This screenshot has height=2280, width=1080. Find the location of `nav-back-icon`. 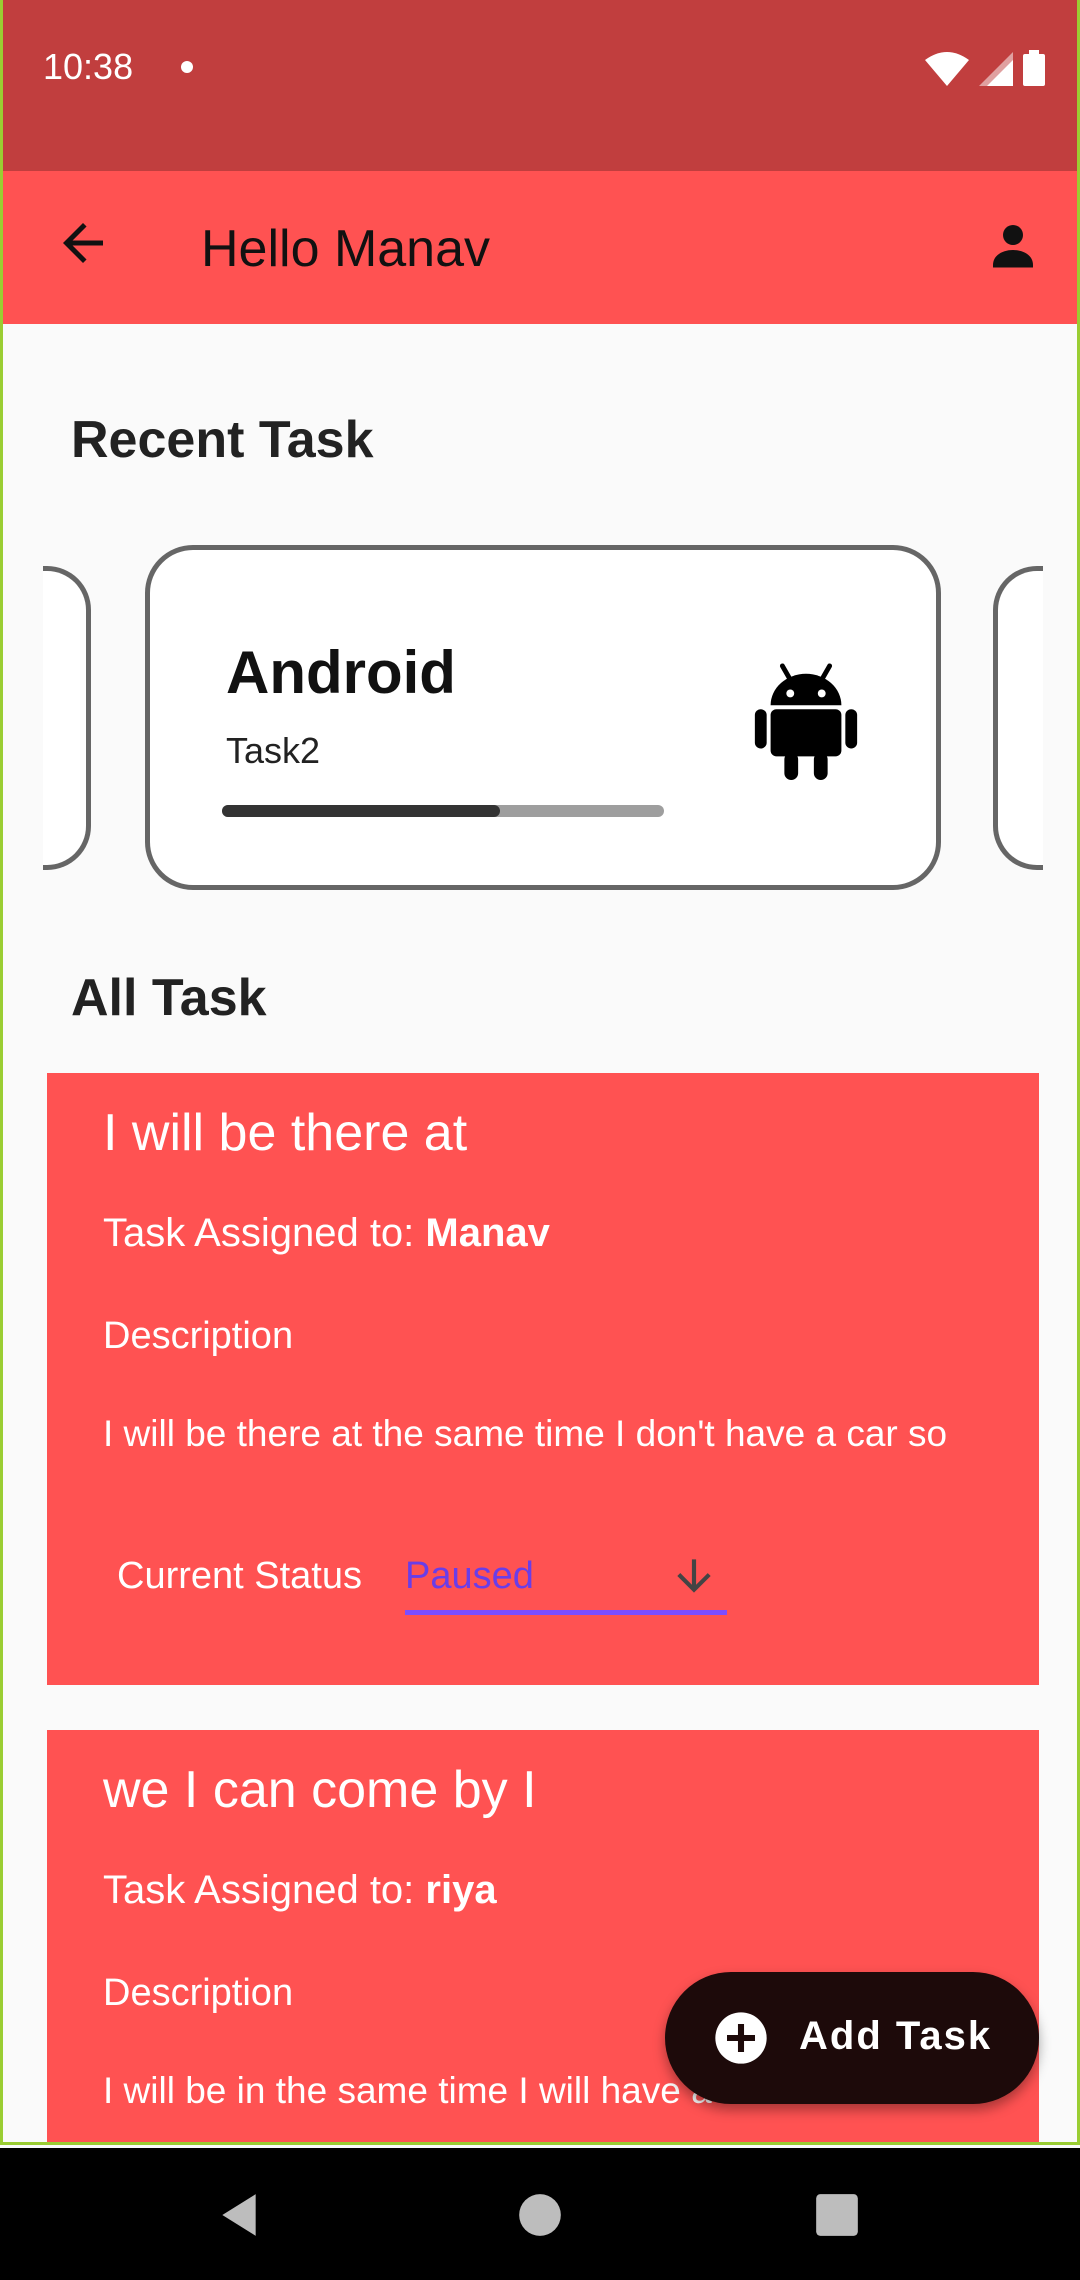

nav-back-icon is located at coordinates (239, 2215).